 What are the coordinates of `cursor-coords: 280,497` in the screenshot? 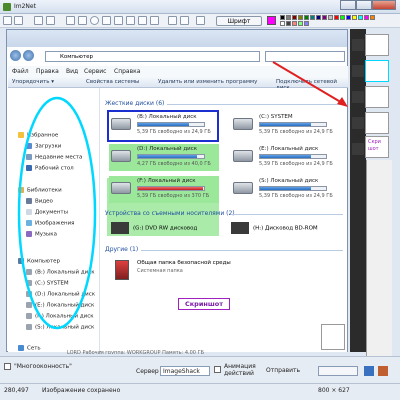 It's located at (16, 390).